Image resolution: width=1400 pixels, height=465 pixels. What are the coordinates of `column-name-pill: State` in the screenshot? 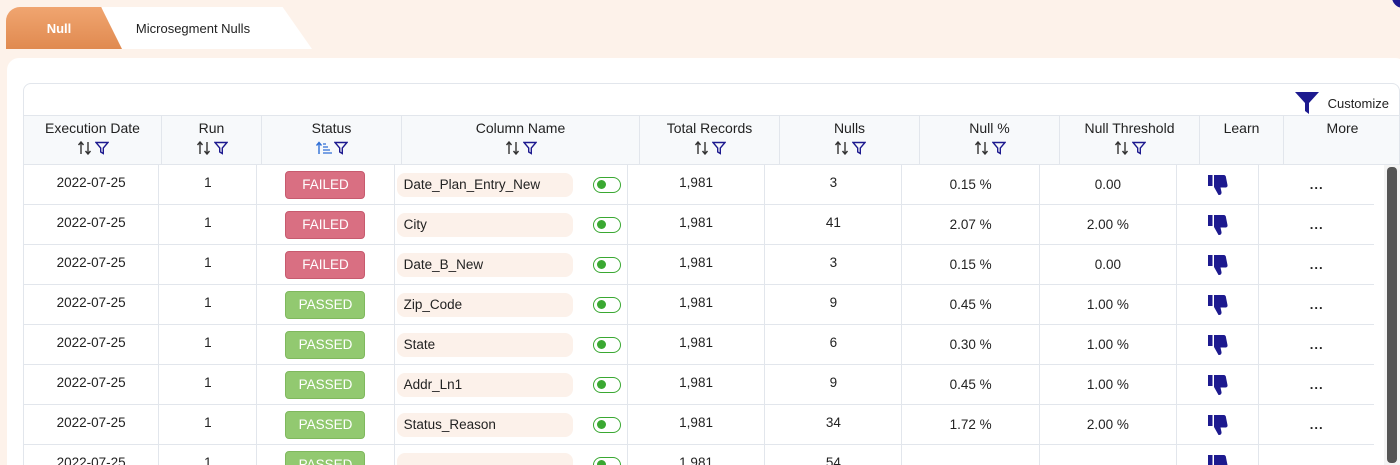 It's located at (484, 344).